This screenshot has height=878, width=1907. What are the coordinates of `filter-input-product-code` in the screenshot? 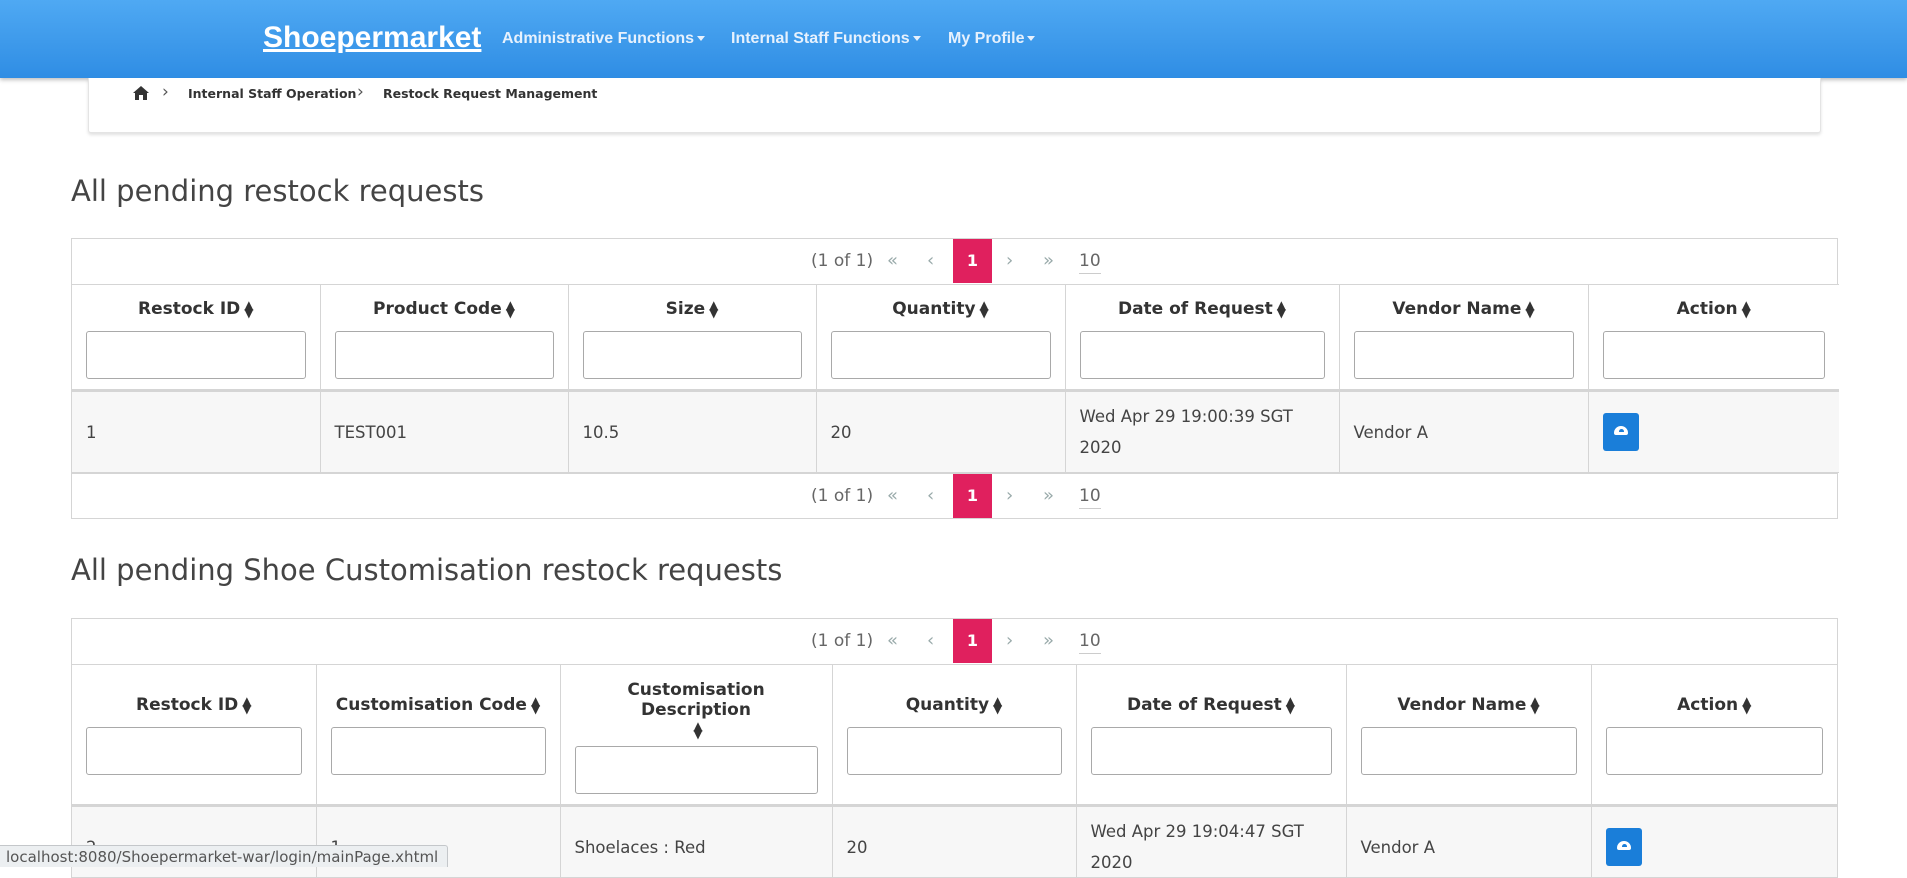 It's located at (444, 355).